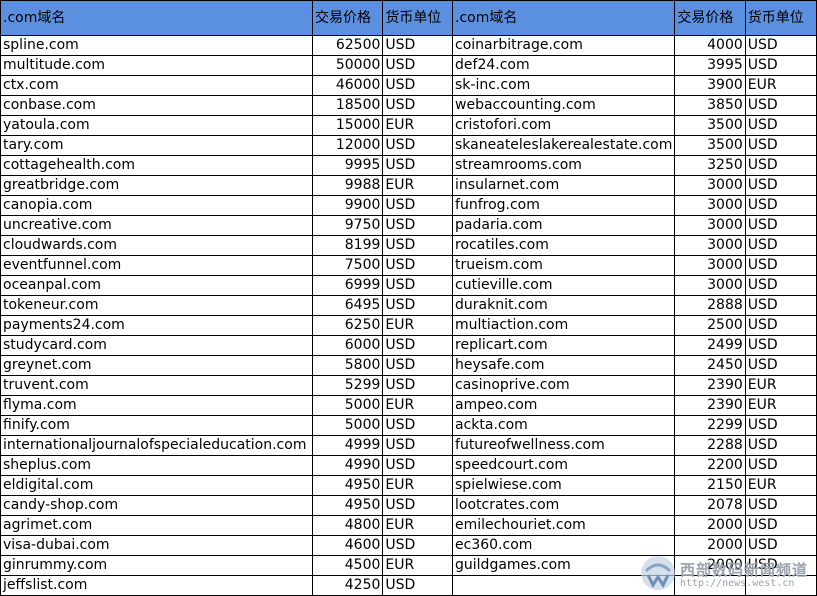 The image size is (817, 596). Describe the element at coordinates (348, 545) in the screenshot. I see `left-price-cell: 4600` at that location.